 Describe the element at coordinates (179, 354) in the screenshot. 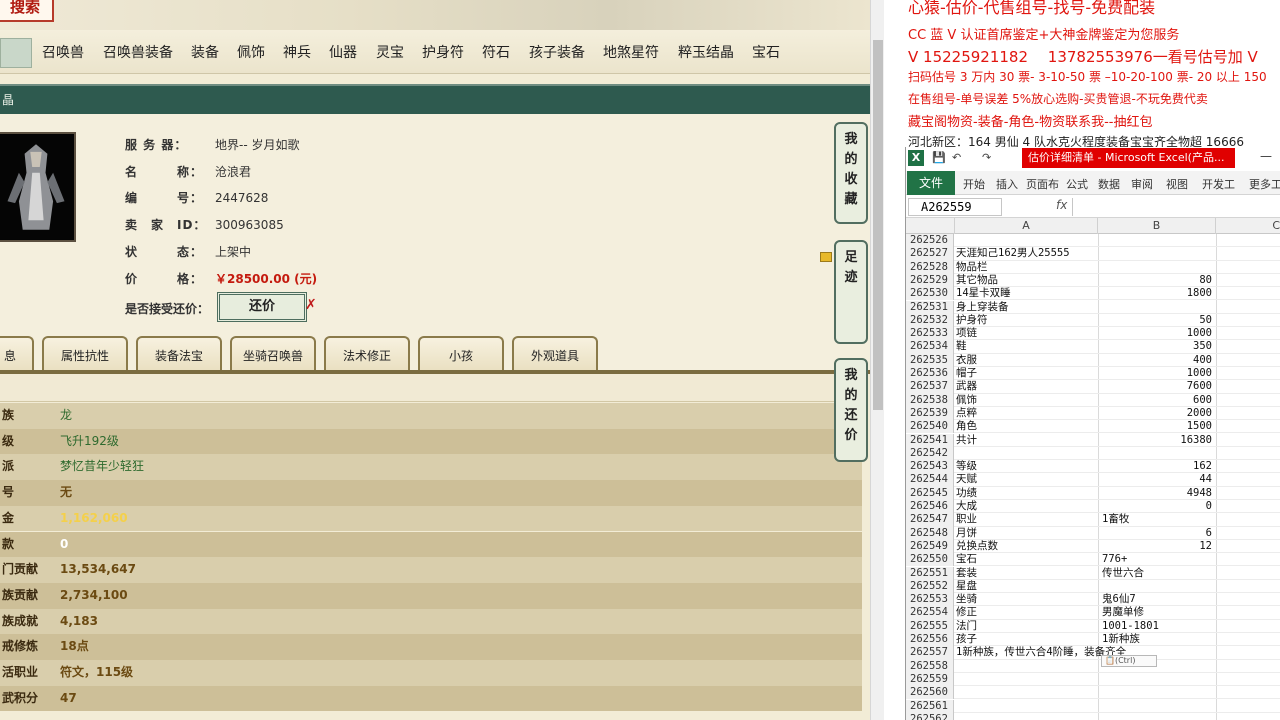

I see `detail-tab: 装备法宝` at that location.